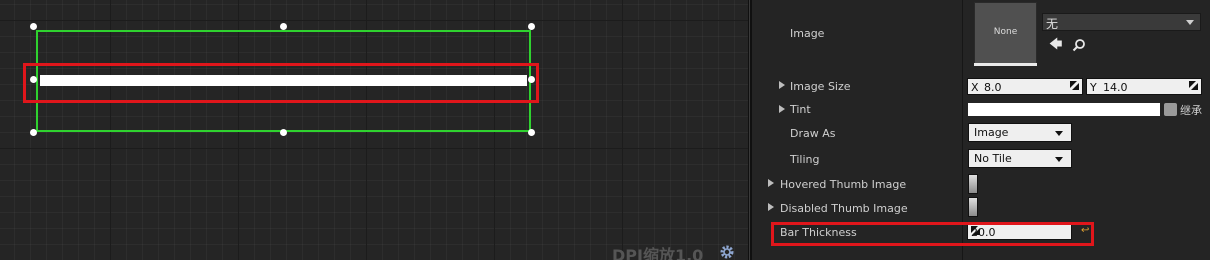  Describe the element at coordinates (33, 26) in the screenshot. I see `resize-handle-top-left` at that location.